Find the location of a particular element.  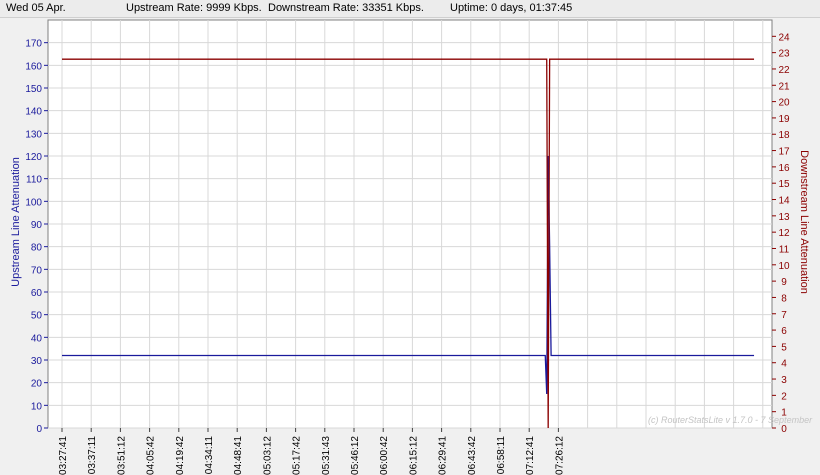

x-tick-label: 06:58:11 is located at coordinates (501, 455).